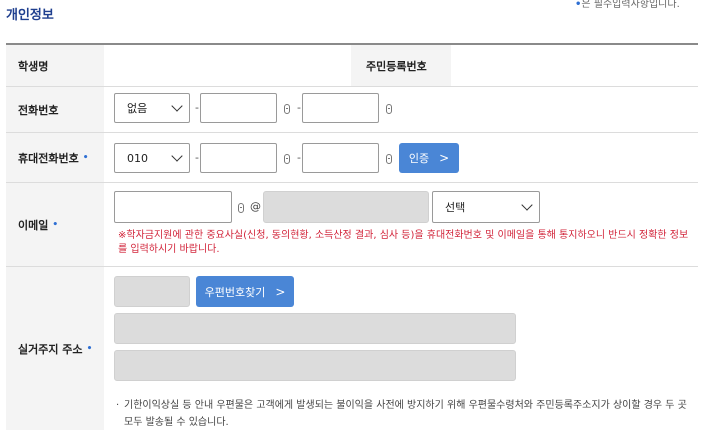 The height and width of the screenshot is (430, 720). Describe the element at coordinates (152, 108) in the screenshot. I see `phone-area-select: 없음` at that location.